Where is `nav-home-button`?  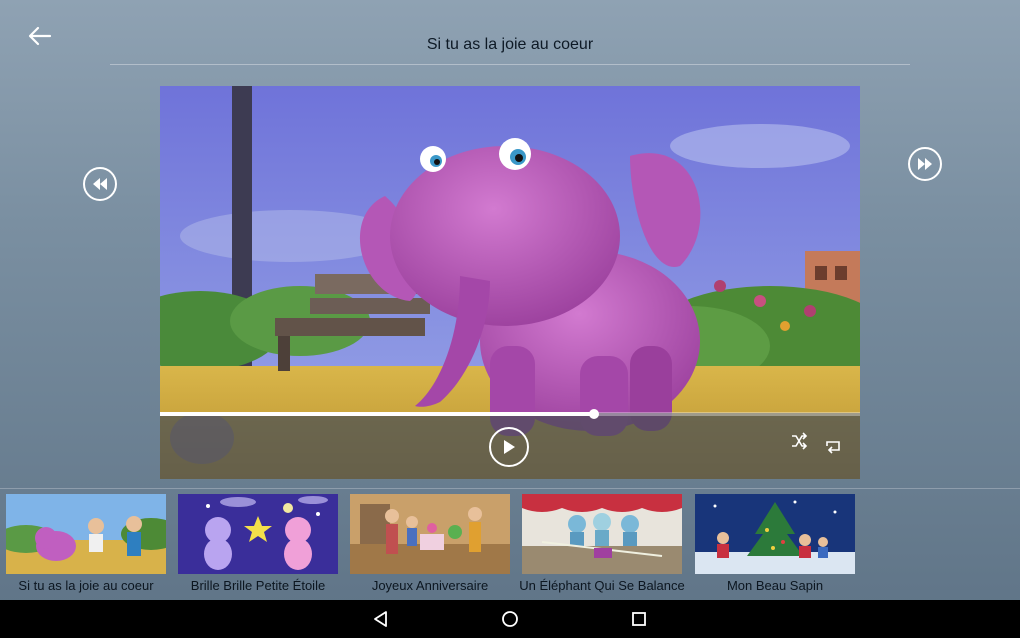
nav-home-button is located at coordinates (510, 619).